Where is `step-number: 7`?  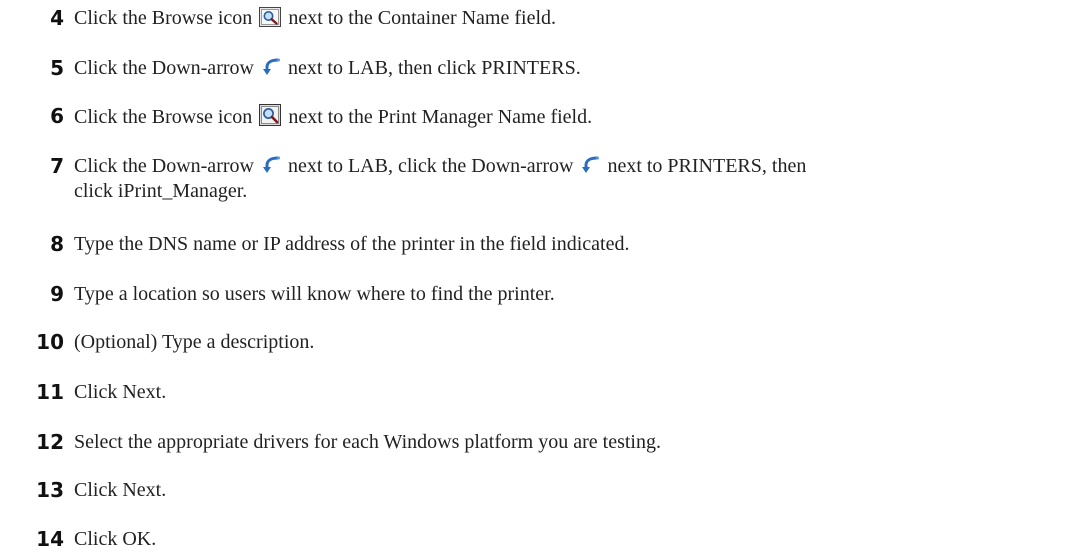
step-number: 7 is located at coordinates (57, 166).